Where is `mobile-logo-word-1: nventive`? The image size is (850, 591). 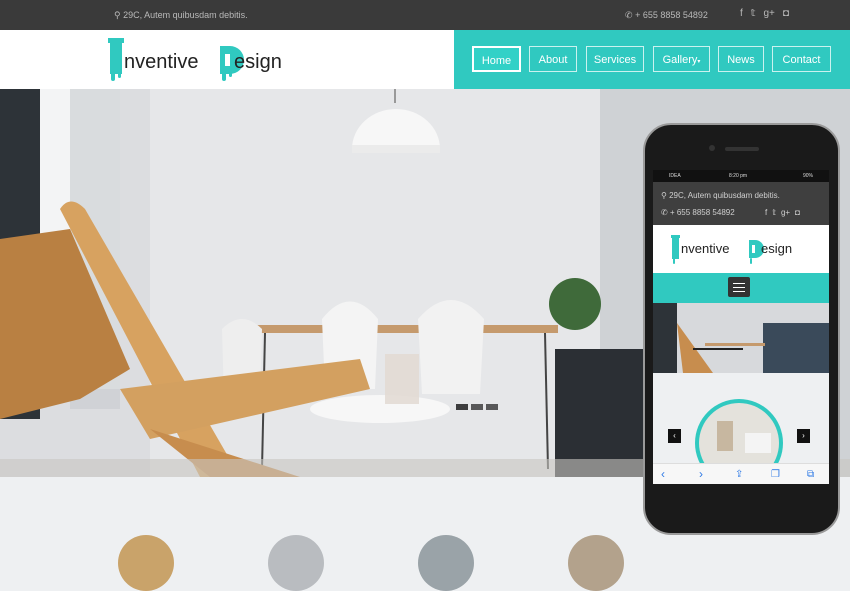 mobile-logo-word-1: nventive is located at coordinates (705, 248).